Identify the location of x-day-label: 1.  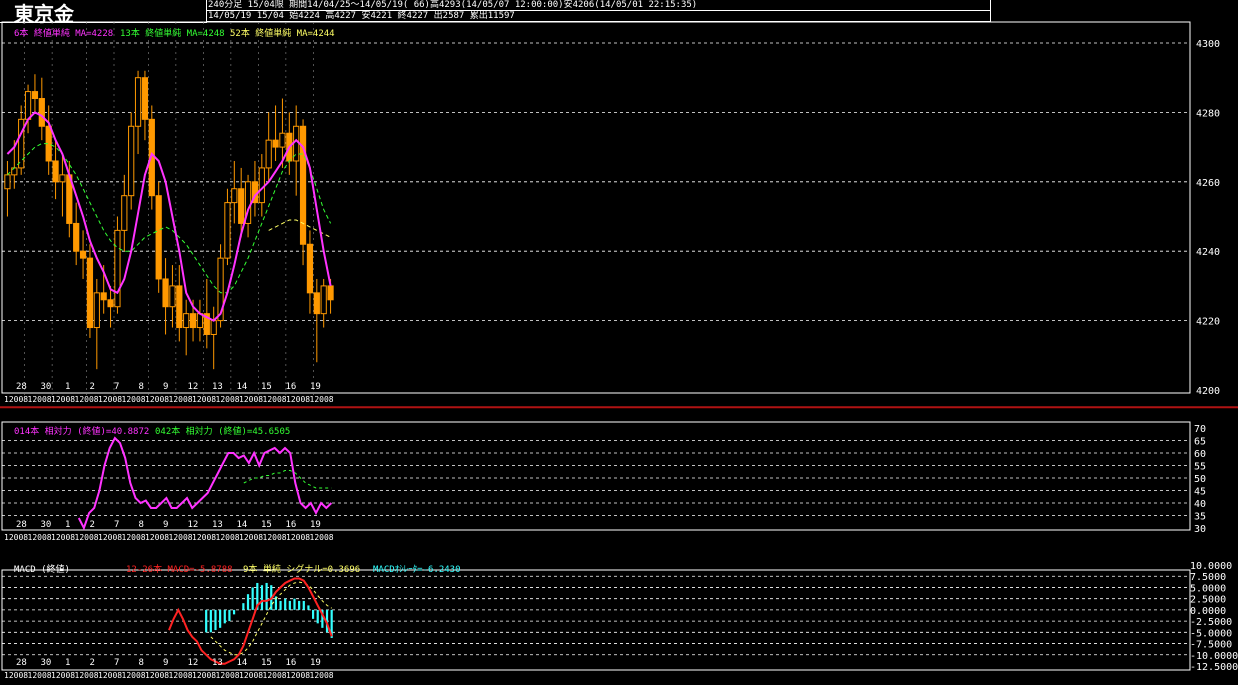
(67, 525).